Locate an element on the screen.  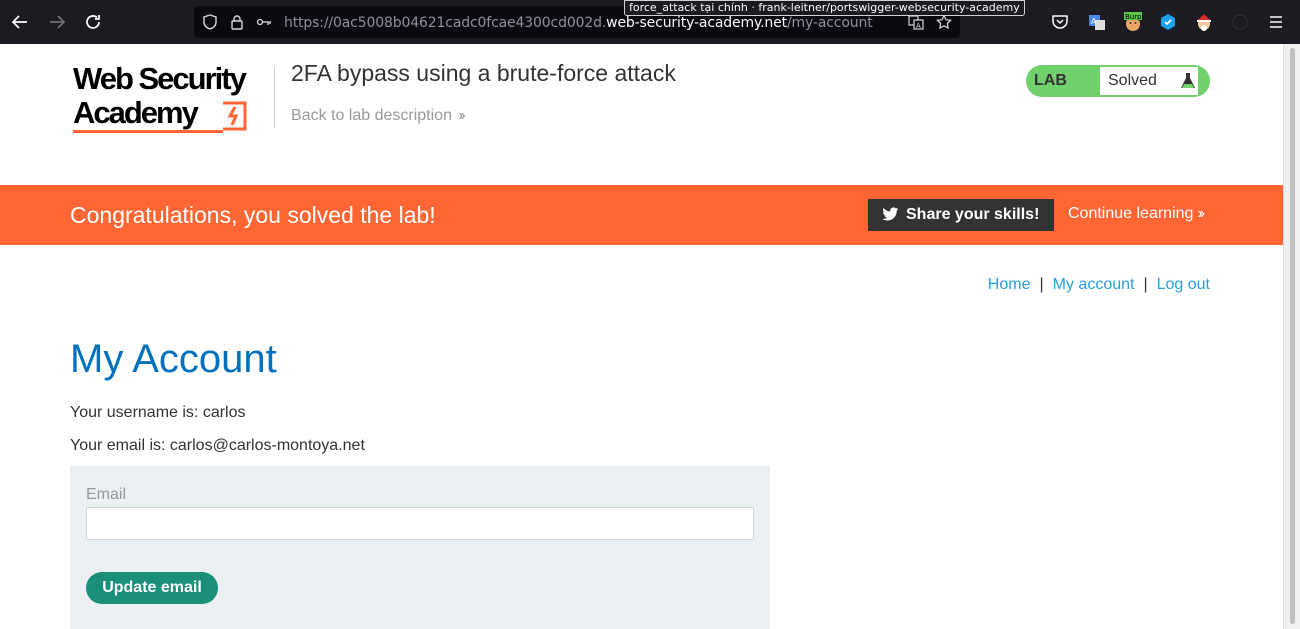
lab-status-badge: LAB Solved is located at coordinates (1118, 81).